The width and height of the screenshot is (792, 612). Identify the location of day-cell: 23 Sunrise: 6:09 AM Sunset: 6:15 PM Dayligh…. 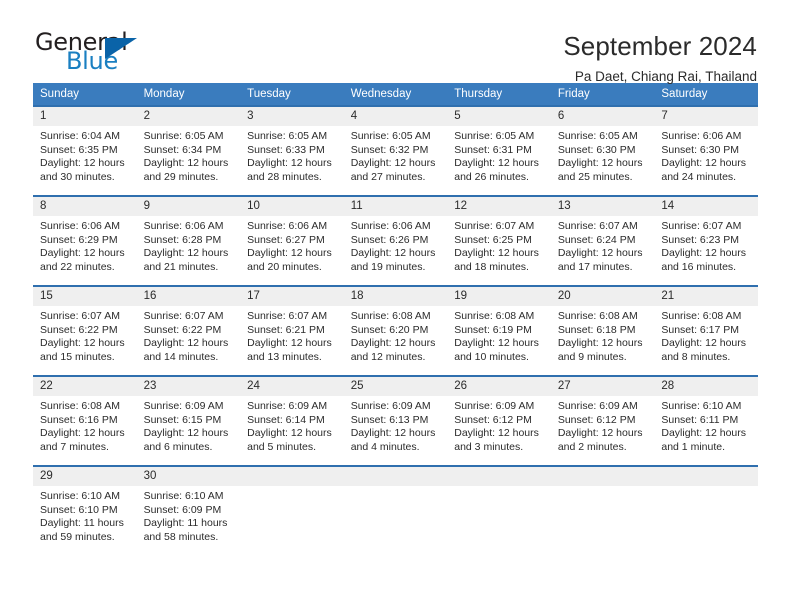
(188, 416).